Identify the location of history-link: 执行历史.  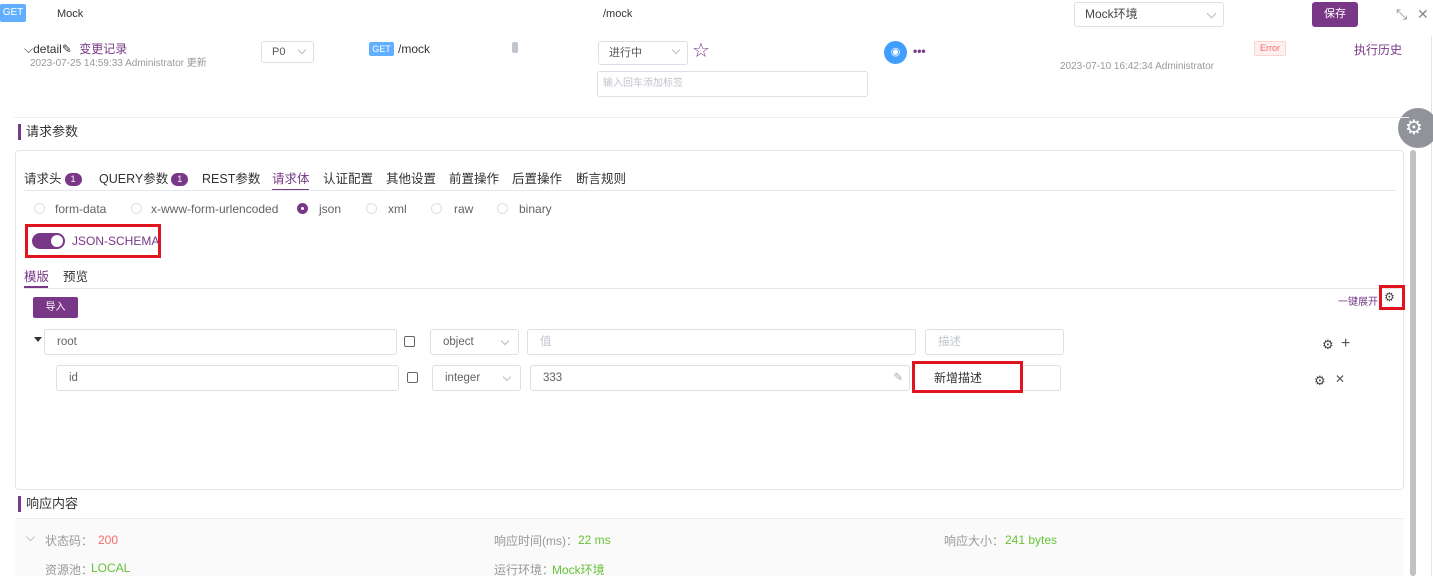
(1378, 49).